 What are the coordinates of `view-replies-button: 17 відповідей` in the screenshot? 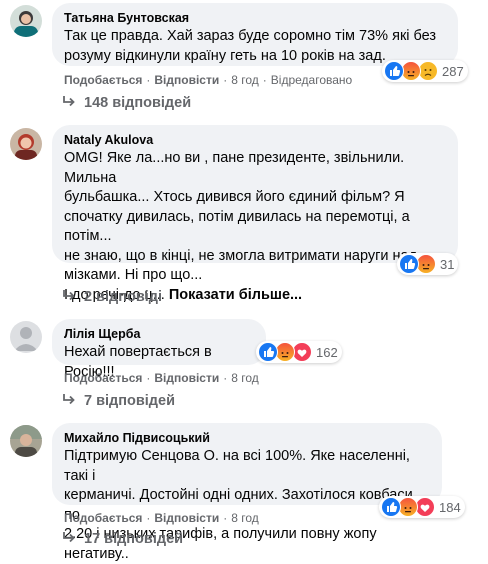 It's located at (122, 539).